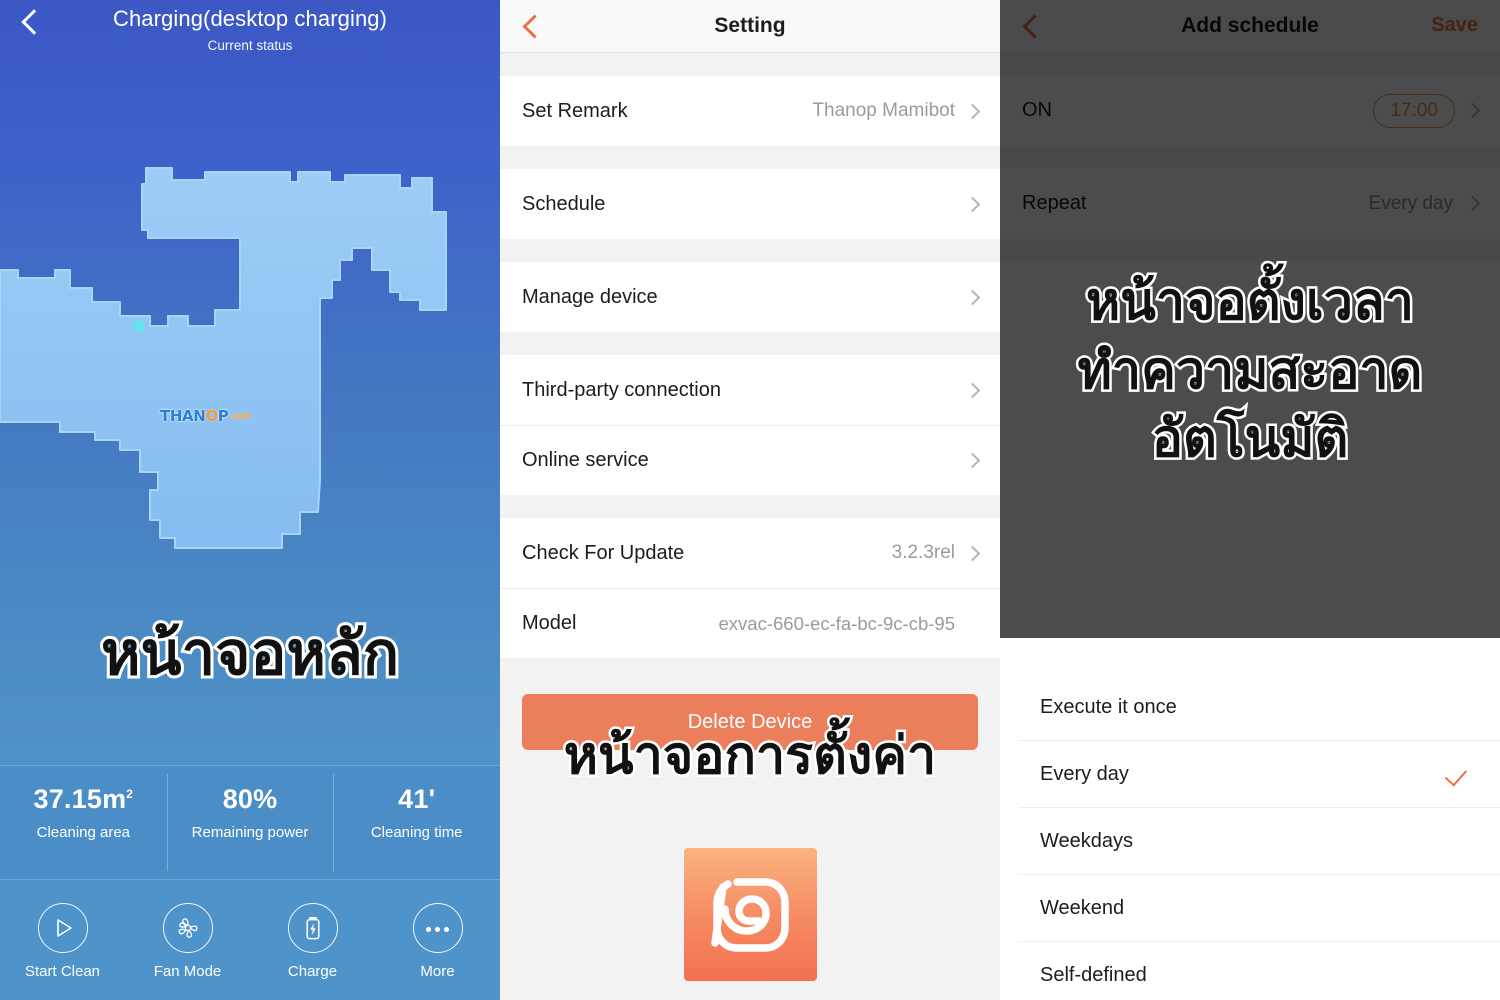 This screenshot has height=1000, width=1500. What do you see at coordinates (240, 416) in the screenshot?
I see `watermark-part4: .com` at bounding box center [240, 416].